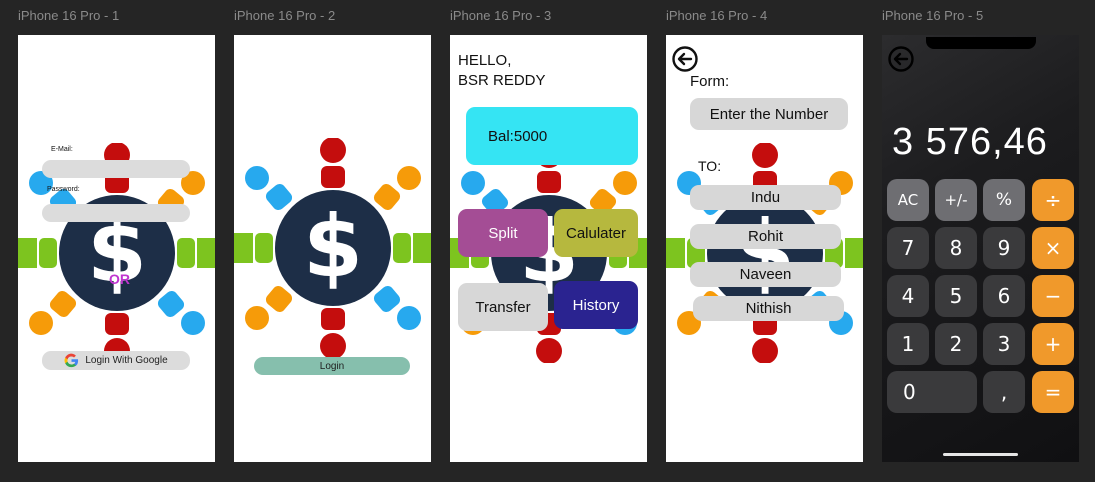 The width and height of the screenshot is (1095, 482). Describe the element at coordinates (502, 80) in the screenshot. I see `greeting-user-name: BSR REDDY` at that location.